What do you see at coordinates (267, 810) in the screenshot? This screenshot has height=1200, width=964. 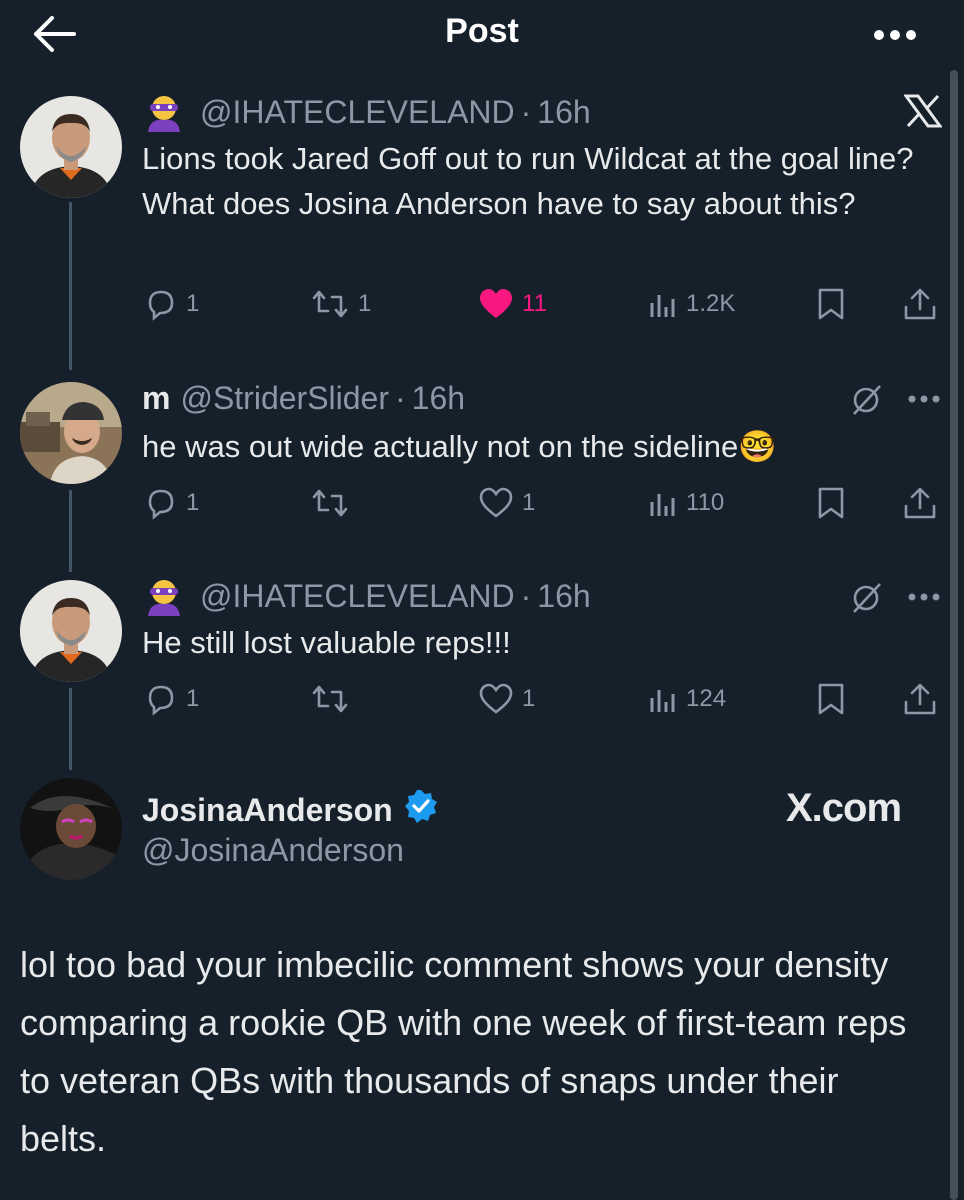 I see `display-name: JosinaAnderson` at bounding box center [267, 810].